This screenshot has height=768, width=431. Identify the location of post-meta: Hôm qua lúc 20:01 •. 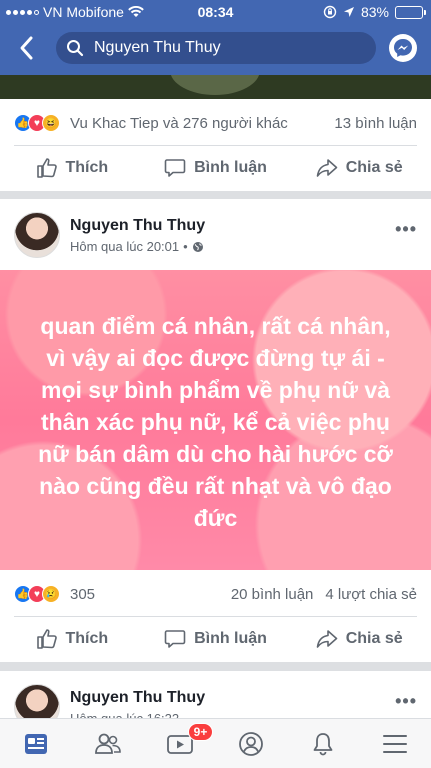
(137, 246).